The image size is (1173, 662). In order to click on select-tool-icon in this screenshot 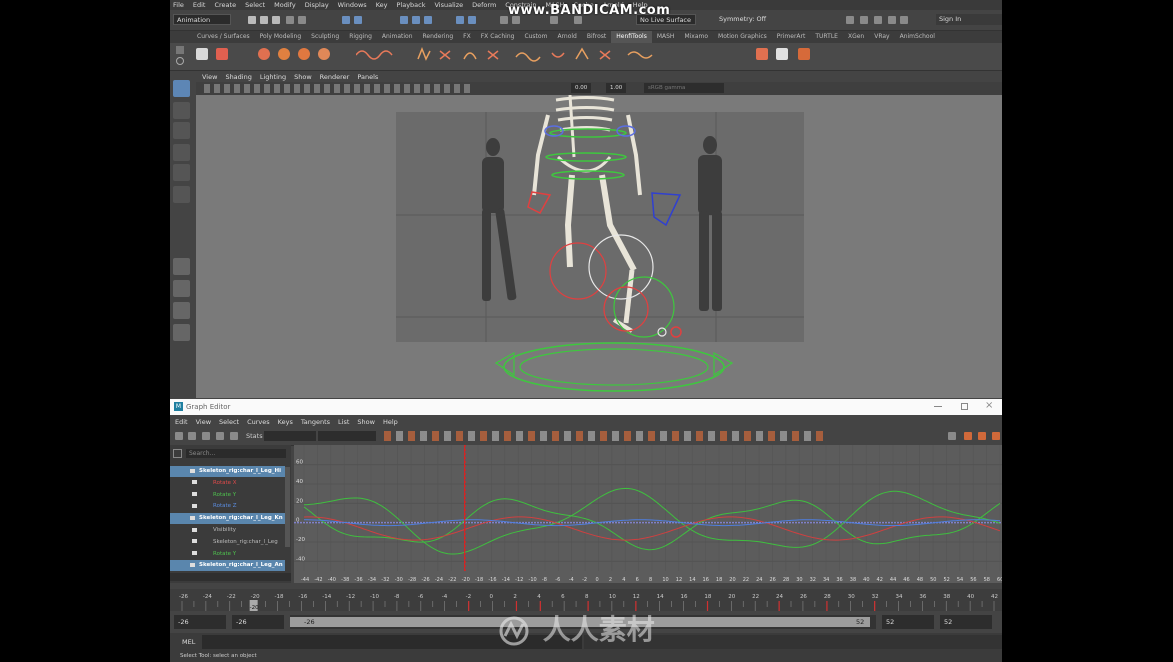, I will do `click(181, 88)`.